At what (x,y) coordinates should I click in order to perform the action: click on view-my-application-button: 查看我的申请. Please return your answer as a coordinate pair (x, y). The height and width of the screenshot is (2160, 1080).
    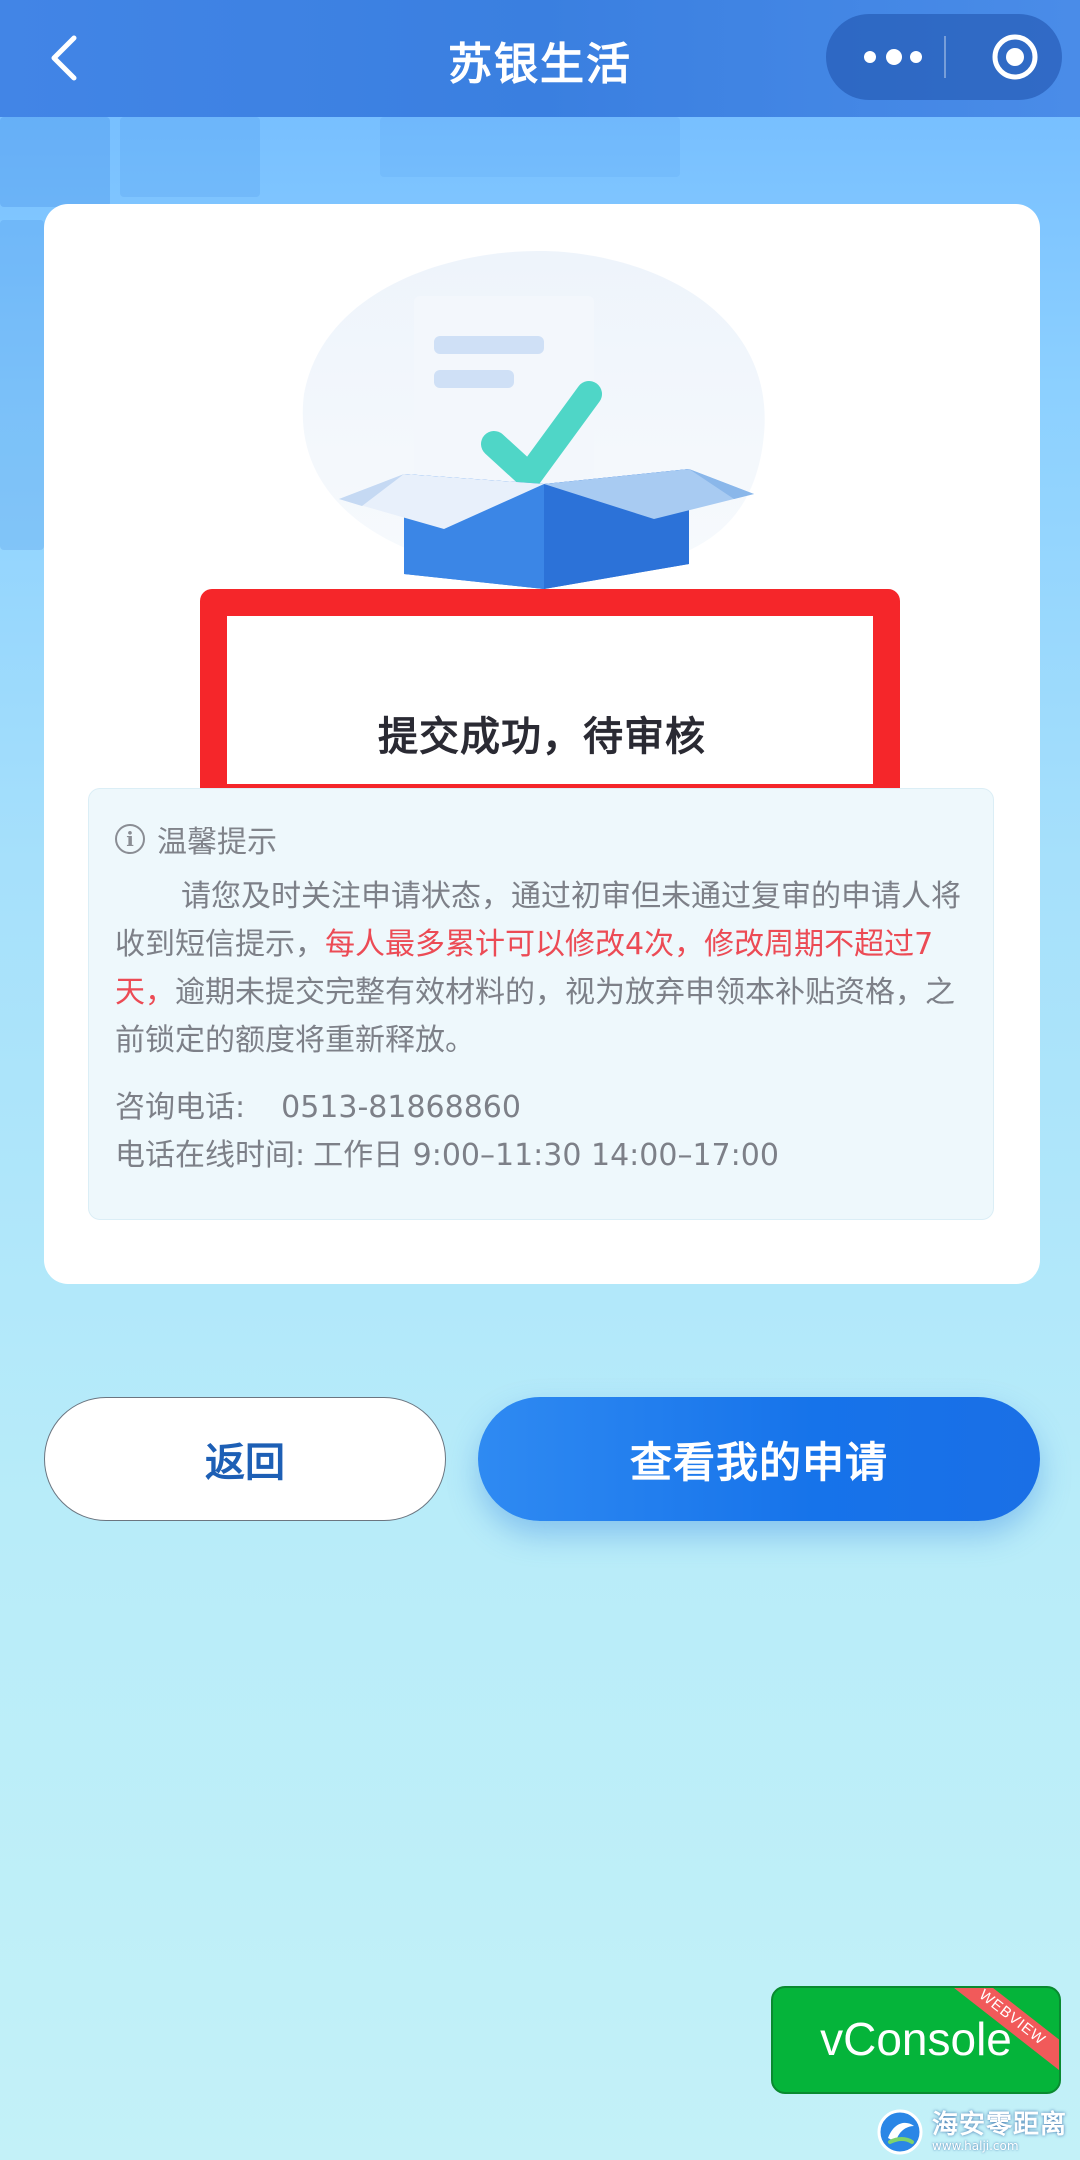
    Looking at the image, I should click on (759, 1459).